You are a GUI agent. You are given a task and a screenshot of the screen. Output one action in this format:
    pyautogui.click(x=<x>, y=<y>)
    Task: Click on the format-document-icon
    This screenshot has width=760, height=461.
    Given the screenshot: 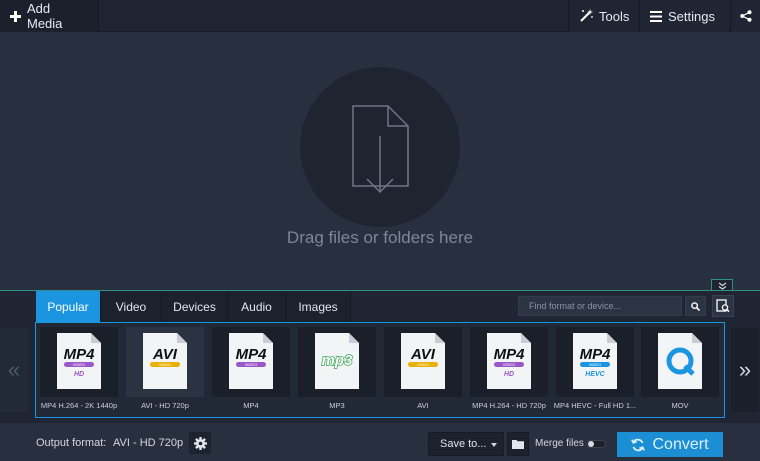 What is the action you would take?
    pyautogui.click(x=680, y=361)
    